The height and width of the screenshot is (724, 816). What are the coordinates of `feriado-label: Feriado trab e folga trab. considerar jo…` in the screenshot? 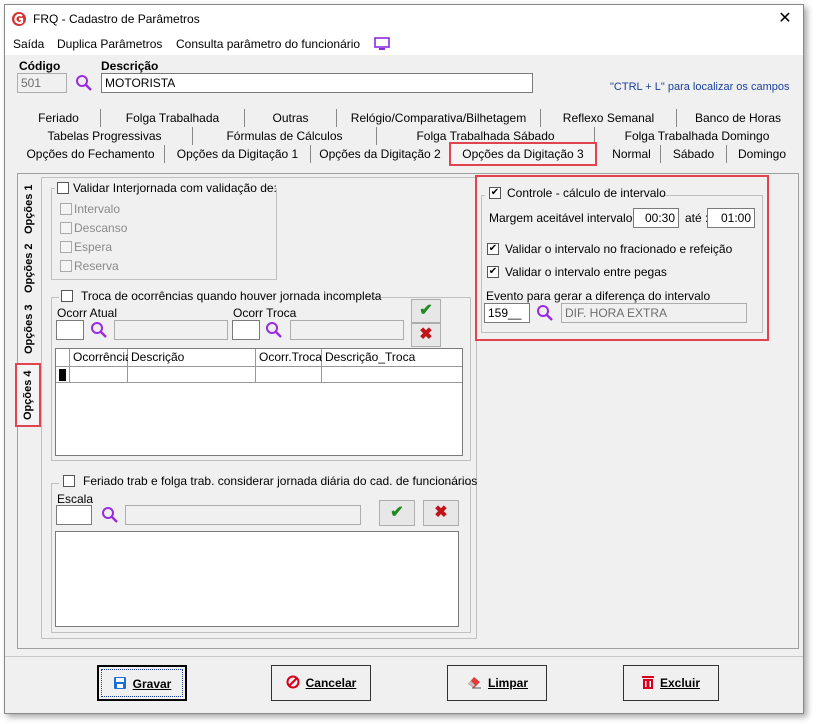 It's located at (280, 481).